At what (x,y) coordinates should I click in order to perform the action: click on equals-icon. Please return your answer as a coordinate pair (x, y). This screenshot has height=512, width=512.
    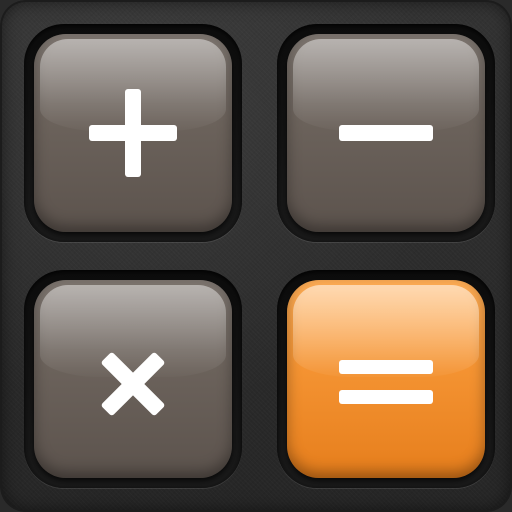
    Looking at the image, I should click on (386, 379).